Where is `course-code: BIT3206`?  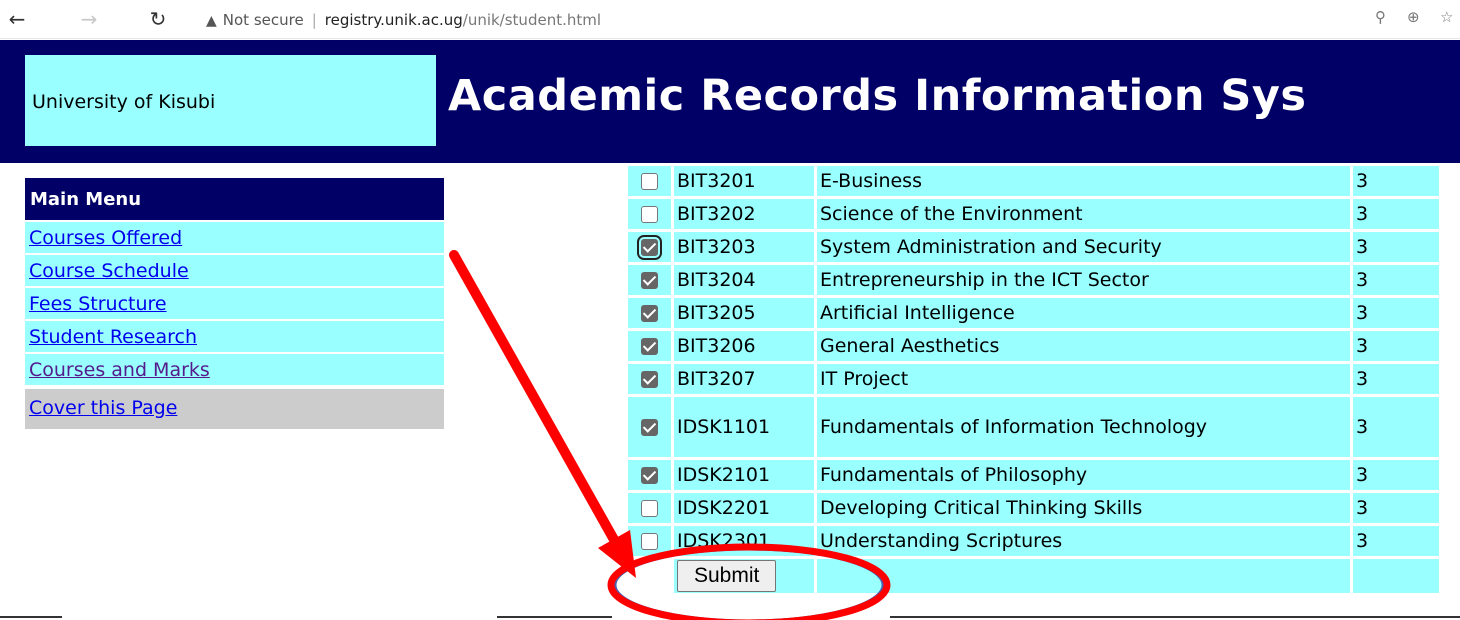 course-code: BIT3206 is located at coordinates (744, 346).